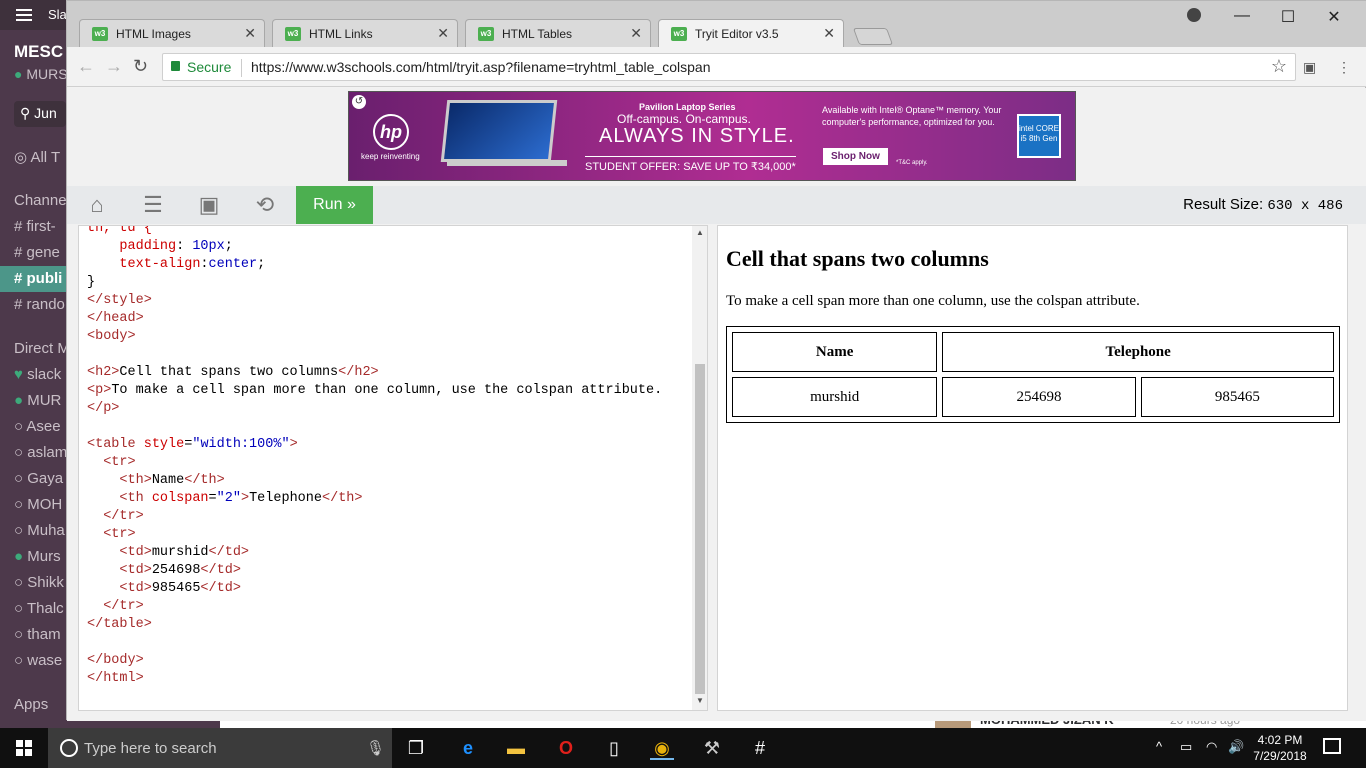 The height and width of the screenshot is (768, 1366). What do you see at coordinates (209, 67) in the screenshot?
I see `secure-label: Secure` at bounding box center [209, 67].